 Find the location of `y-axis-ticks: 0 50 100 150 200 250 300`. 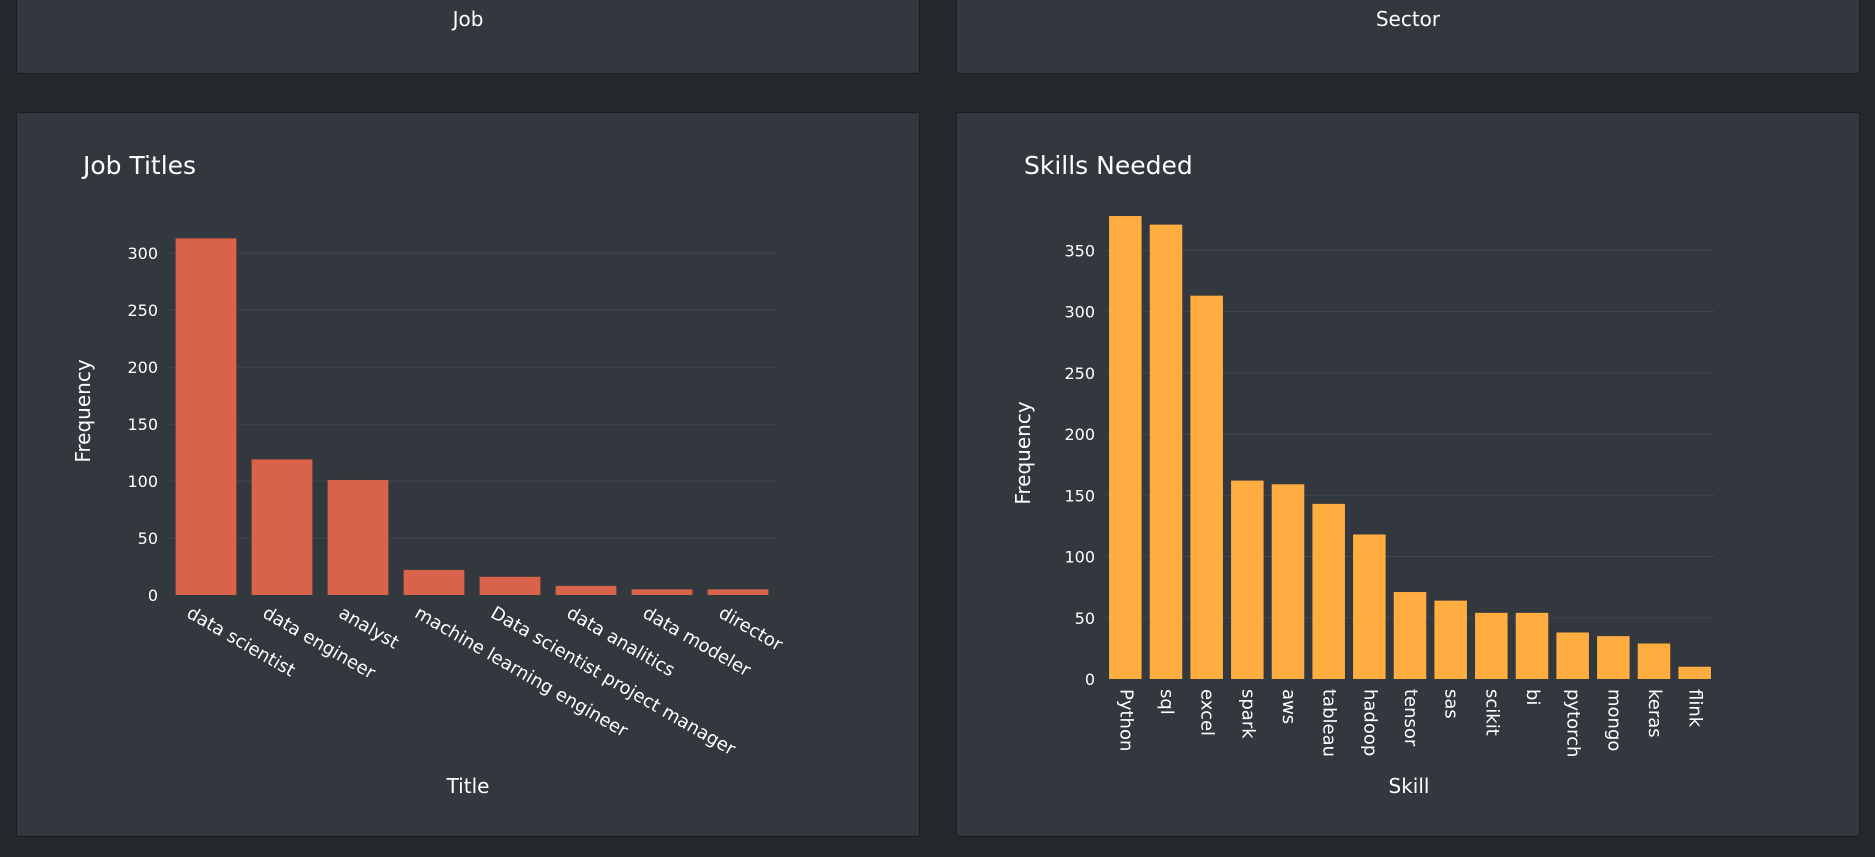

y-axis-ticks: 0 50 100 150 200 250 300 is located at coordinates (142, 424).